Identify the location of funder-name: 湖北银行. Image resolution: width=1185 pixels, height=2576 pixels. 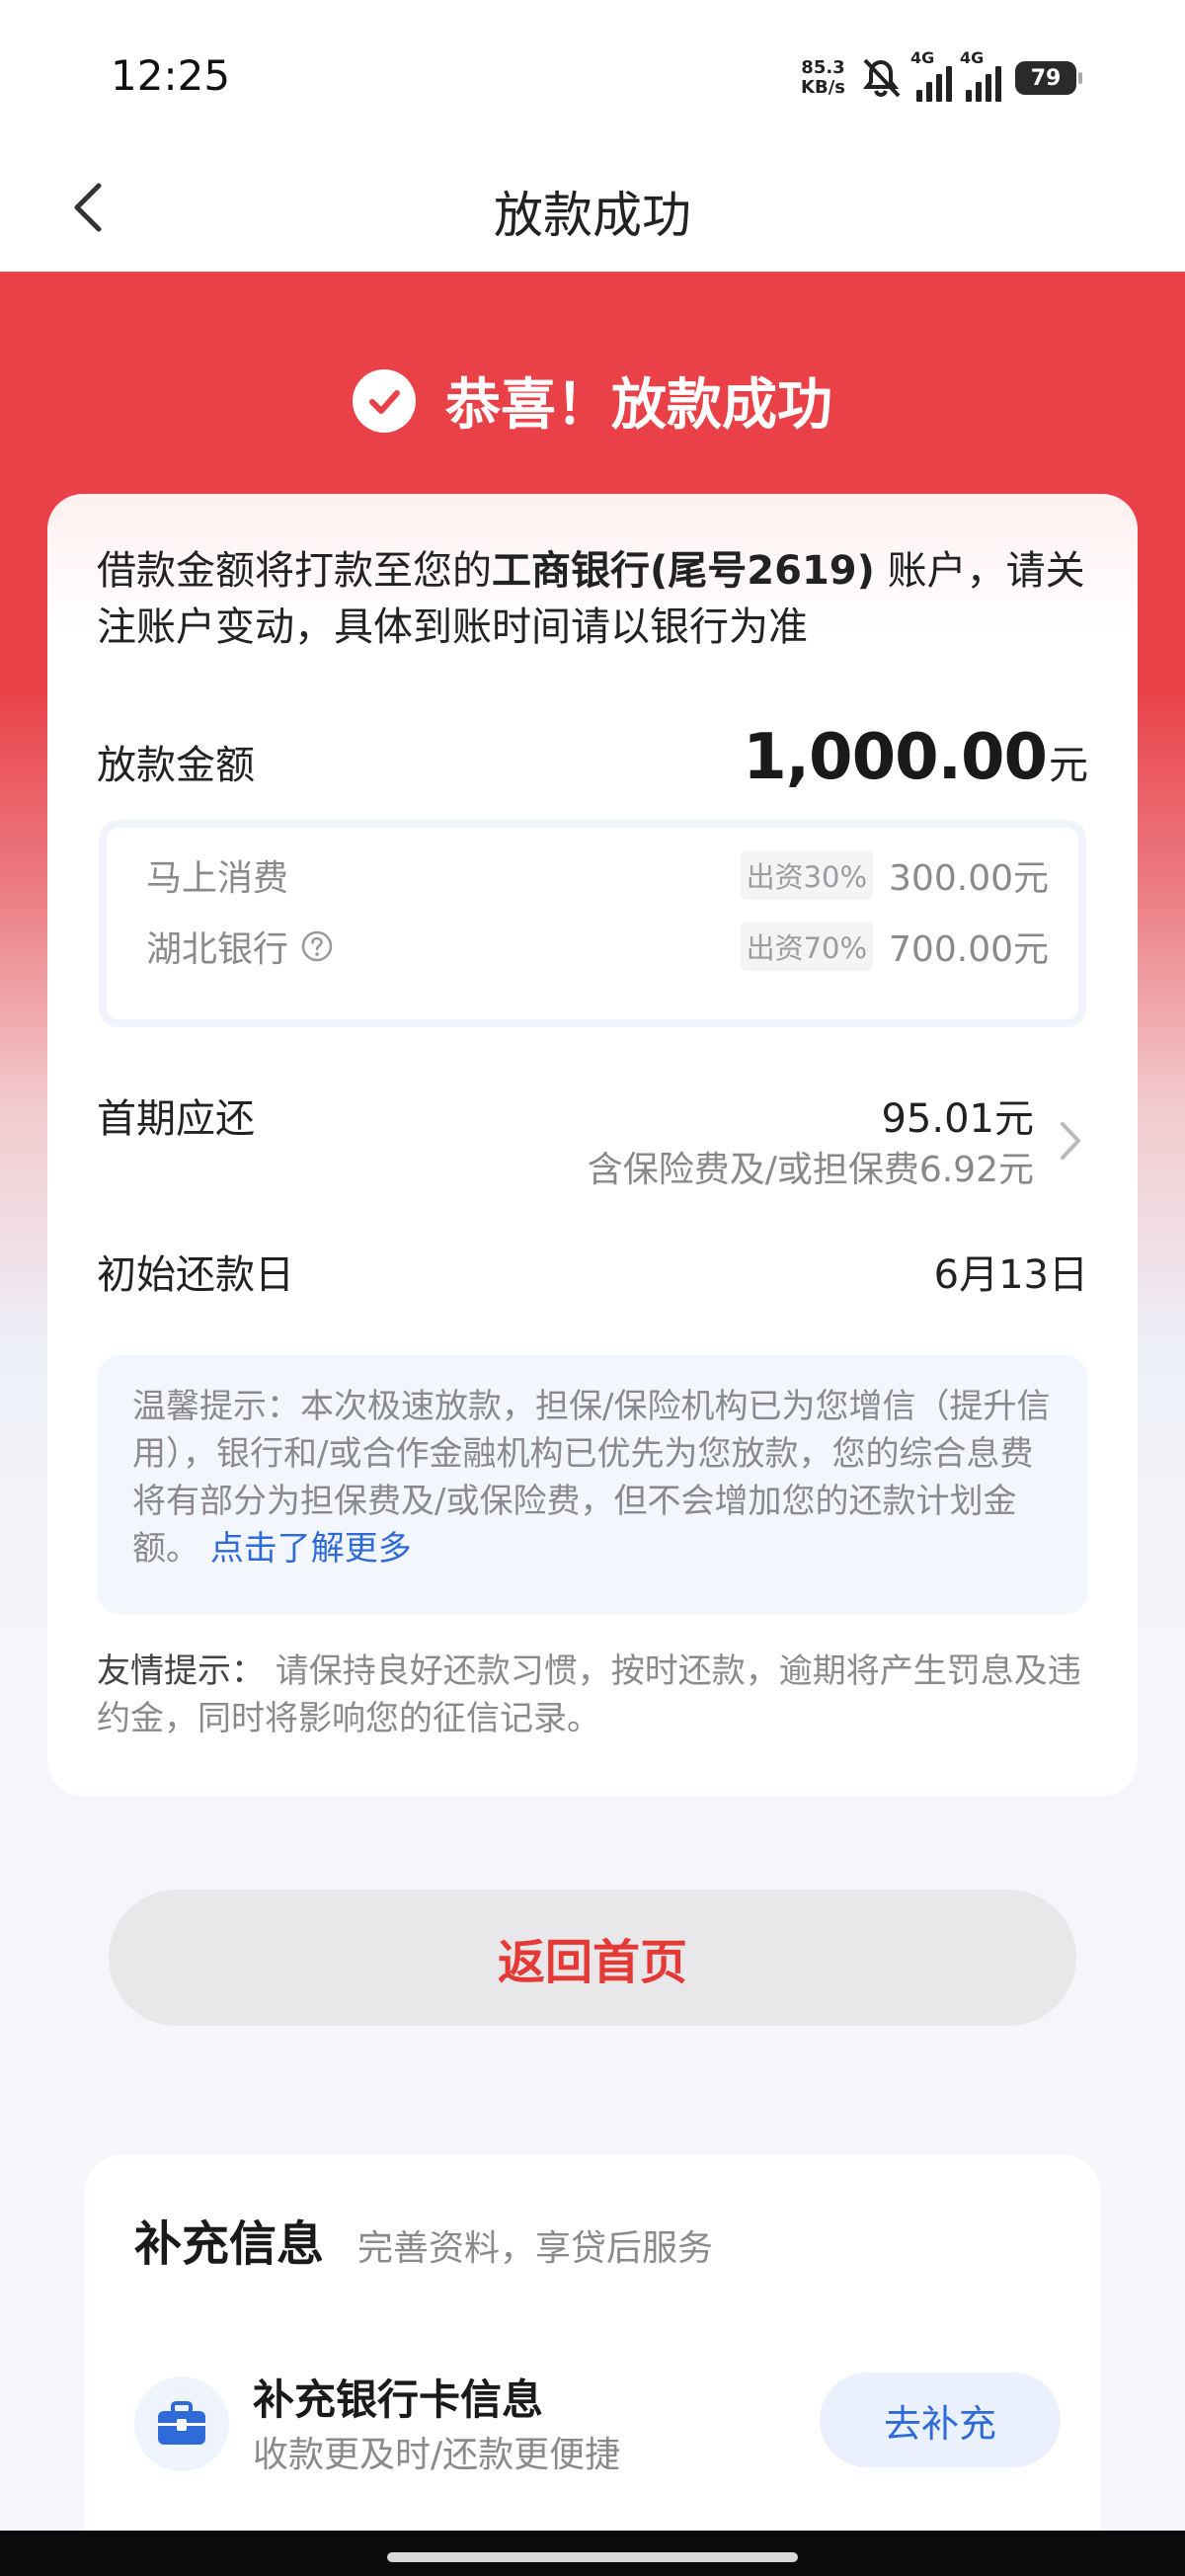
(218, 949).